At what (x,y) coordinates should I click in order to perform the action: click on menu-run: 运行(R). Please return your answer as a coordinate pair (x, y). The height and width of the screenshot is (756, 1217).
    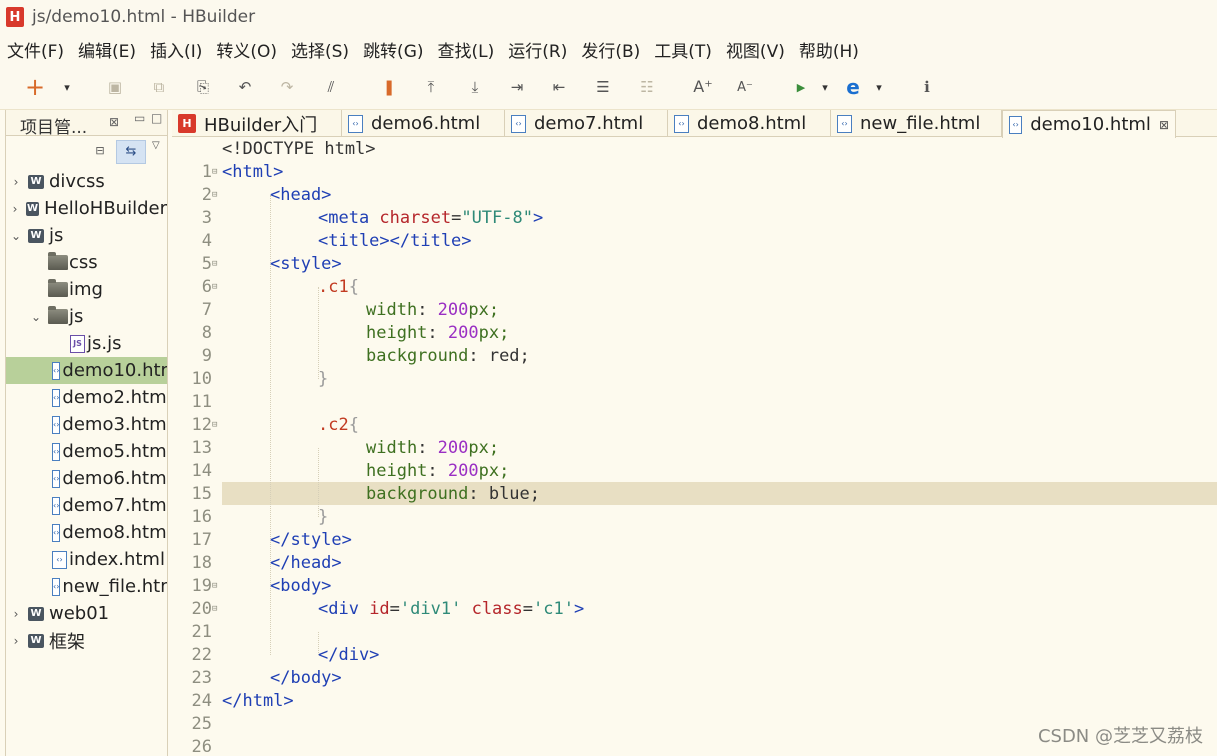
    Looking at the image, I should click on (537, 49).